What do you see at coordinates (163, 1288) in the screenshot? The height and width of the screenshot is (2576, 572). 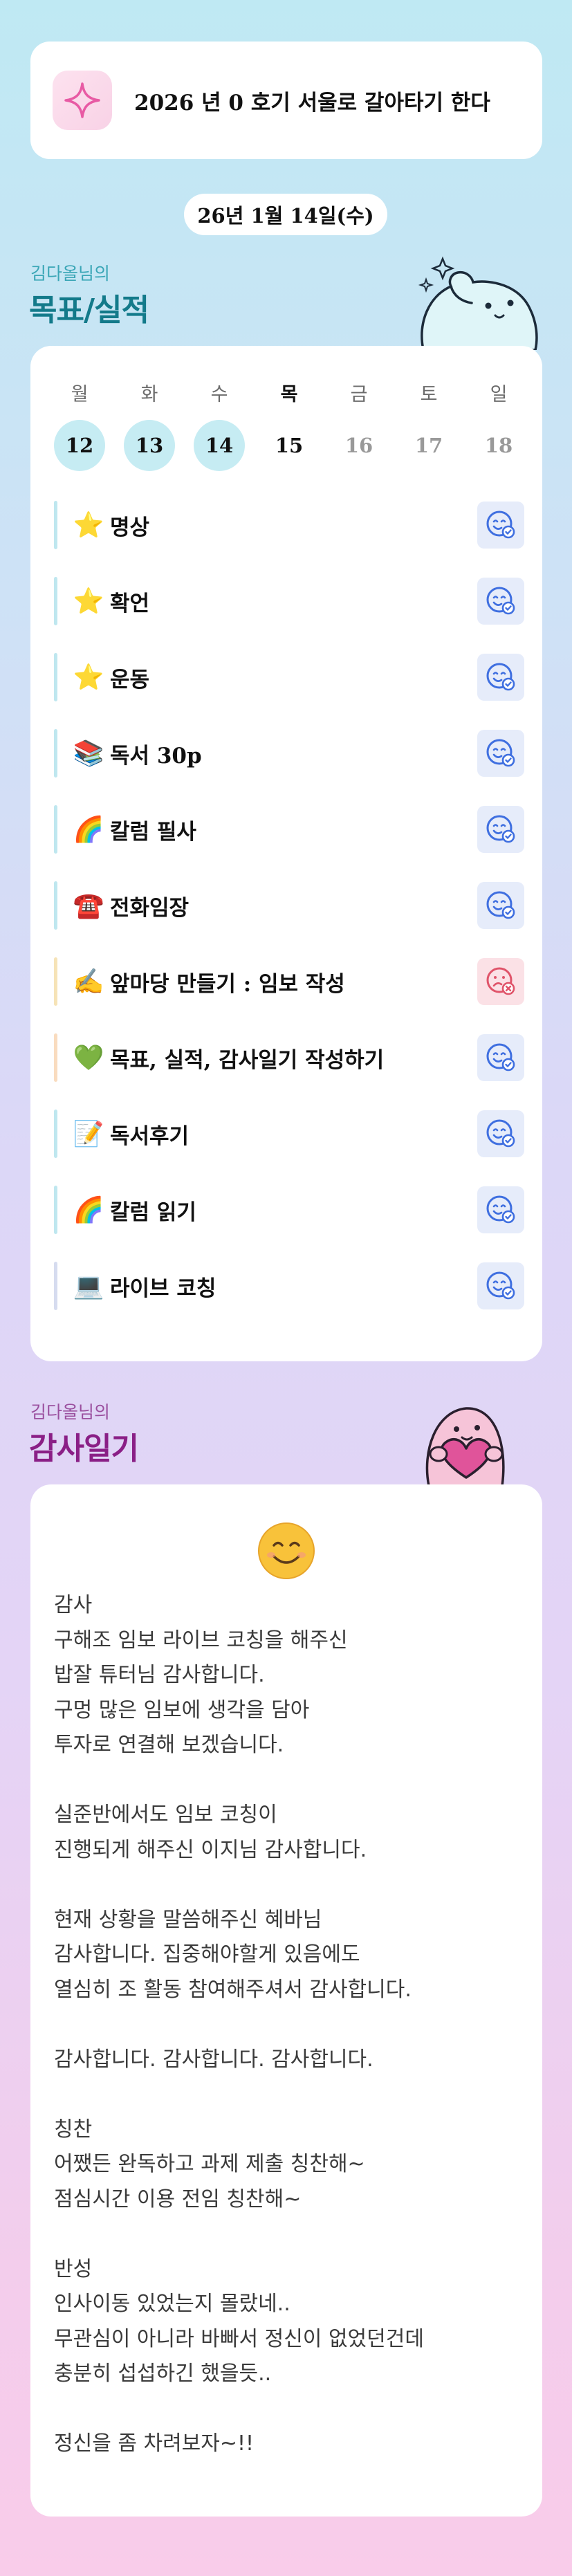 I see `task-label: 라이브 코칭` at bounding box center [163, 1288].